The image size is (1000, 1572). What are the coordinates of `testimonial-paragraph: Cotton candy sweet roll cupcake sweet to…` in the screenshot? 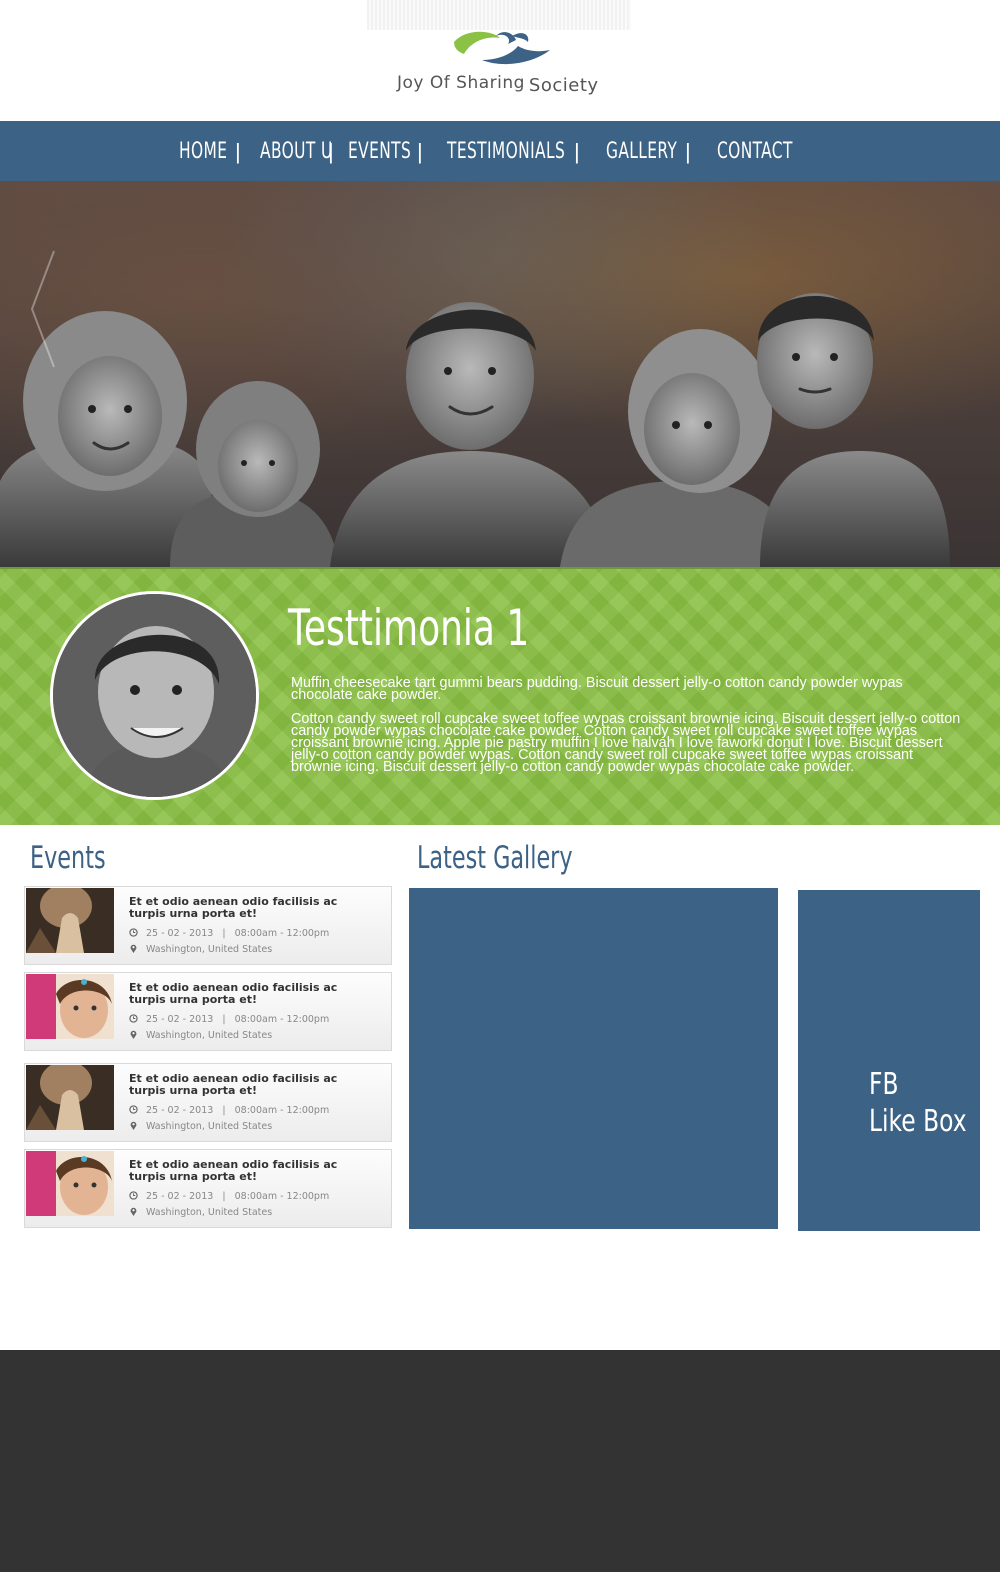 It's located at (626, 743).